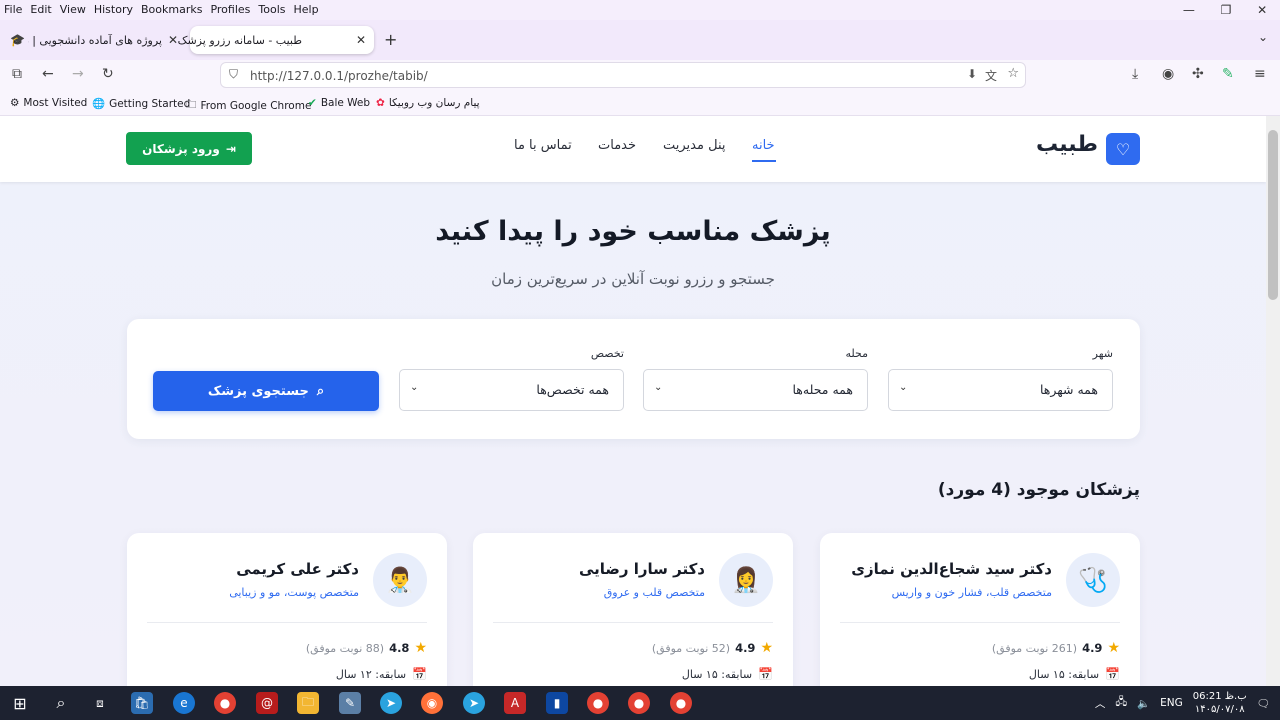 This screenshot has width=1280, height=720. I want to click on firefox-view-icon: ⧉, so click(17, 74).